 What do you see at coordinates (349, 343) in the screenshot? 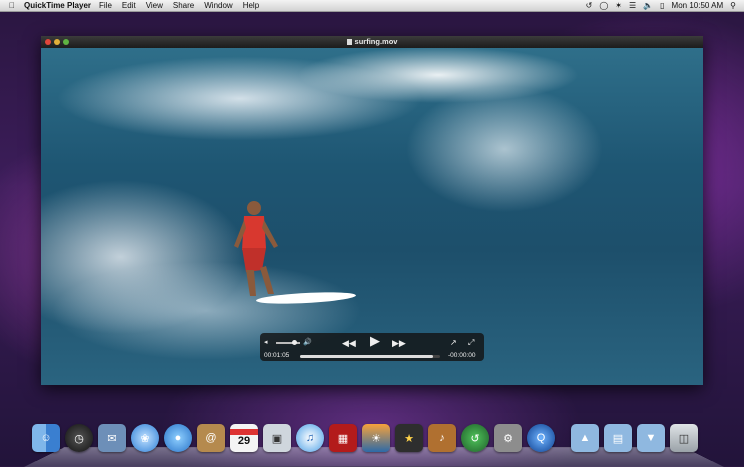
I see `rewind-button: ◀◀` at bounding box center [349, 343].